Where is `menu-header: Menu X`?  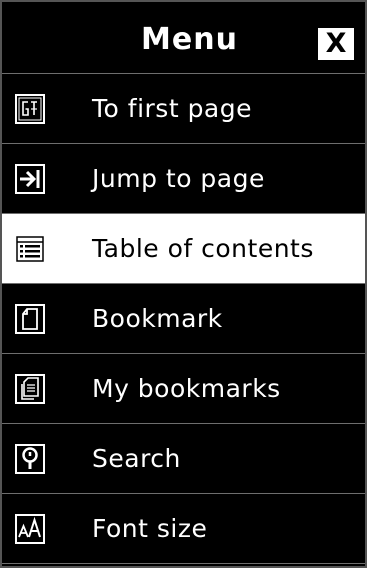
menu-header: Menu X is located at coordinates (183, 38).